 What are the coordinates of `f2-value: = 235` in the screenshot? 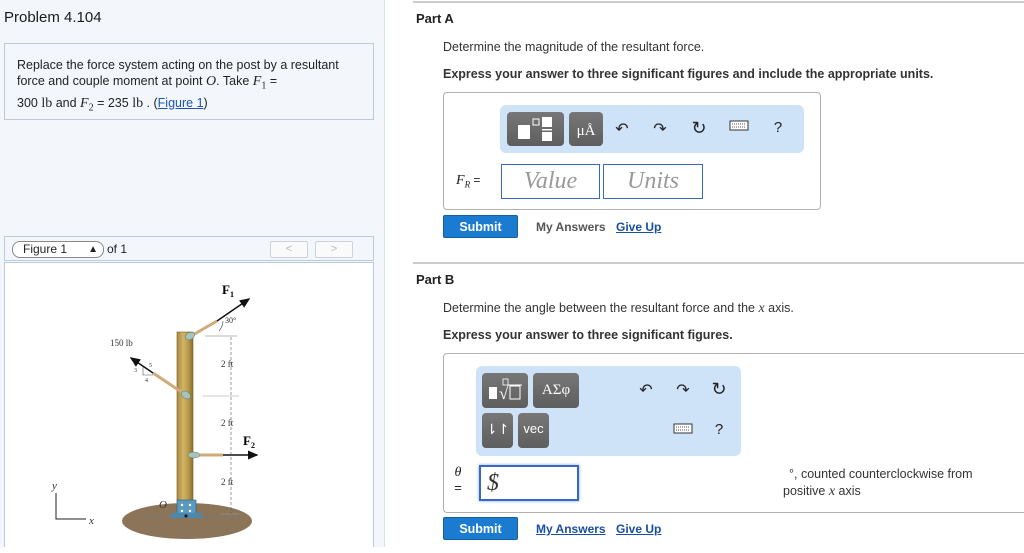 It's located at (113, 102).